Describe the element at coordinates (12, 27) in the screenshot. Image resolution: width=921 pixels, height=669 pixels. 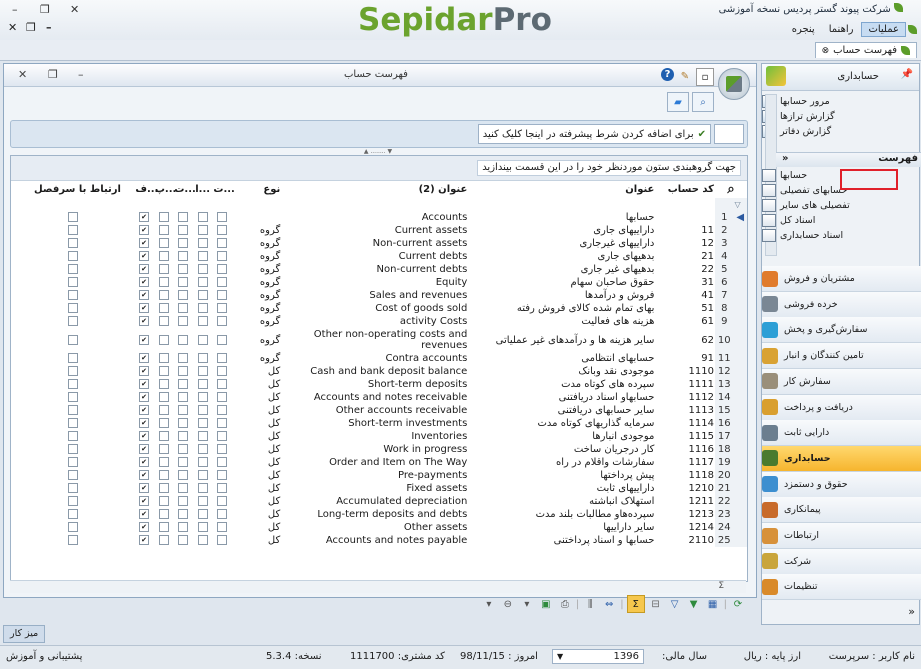
I see `mdi-close-icon: ✕` at that location.